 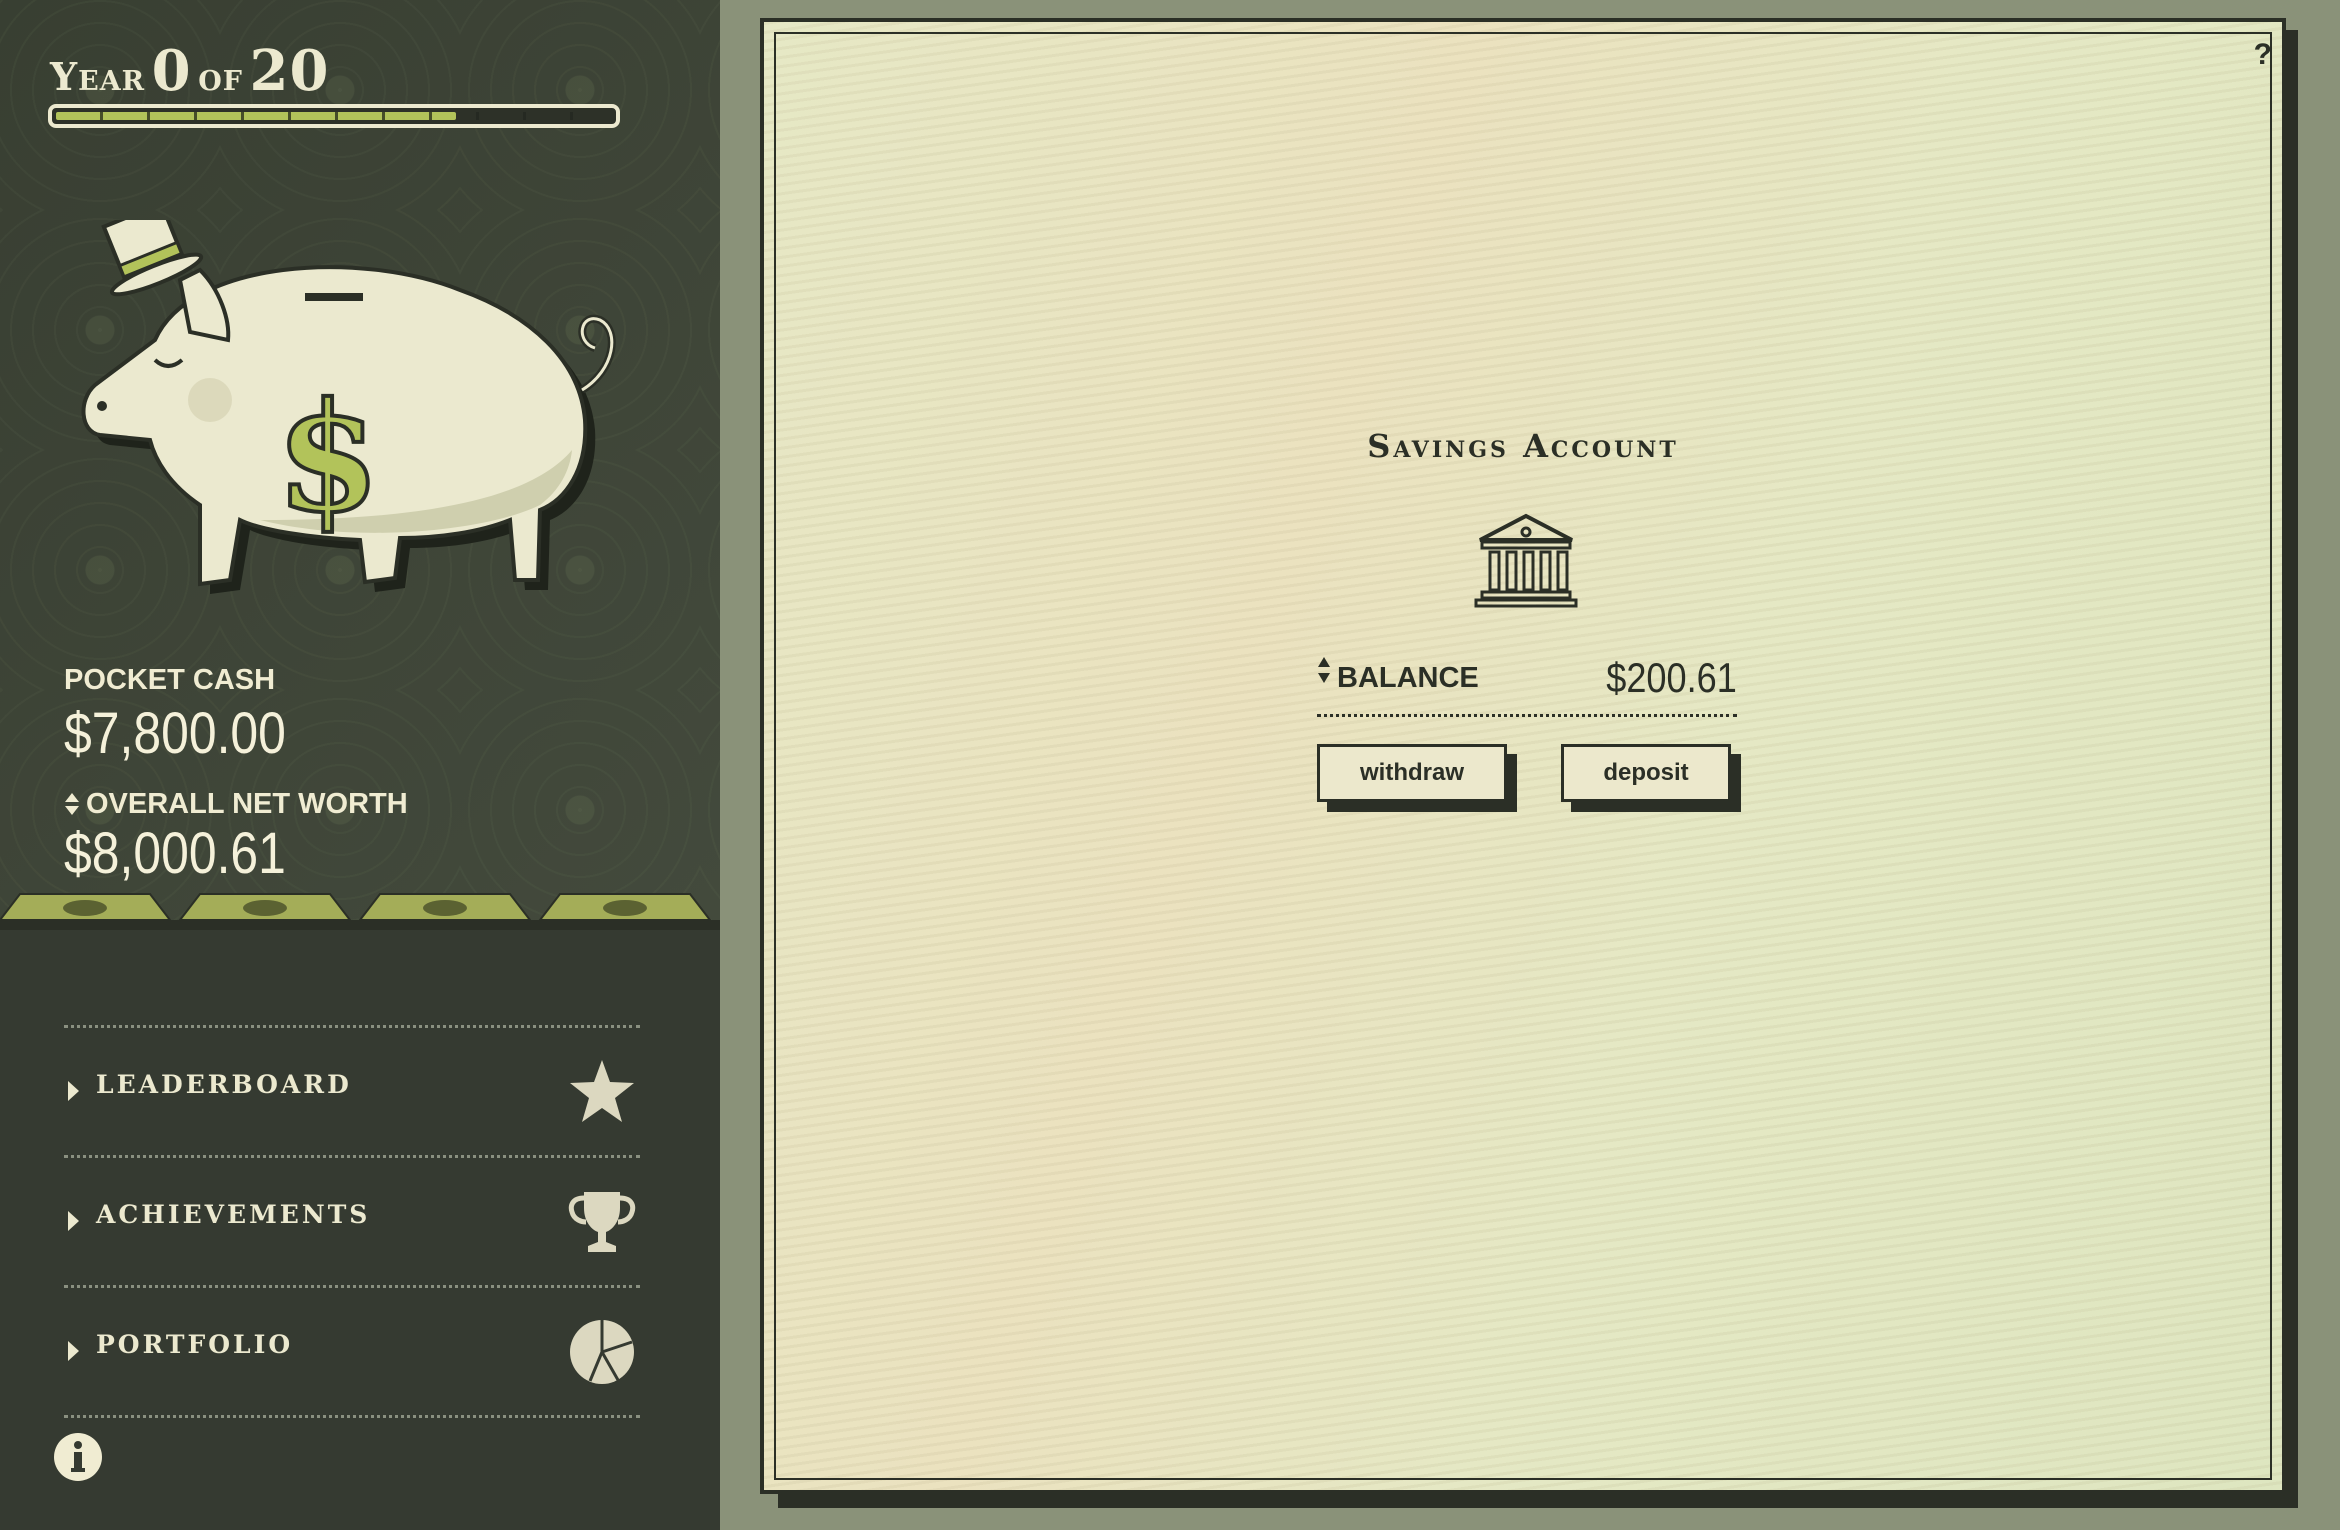 What do you see at coordinates (352, 1351) in the screenshot?
I see `menu-item-portfolio: Portfolio` at bounding box center [352, 1351].